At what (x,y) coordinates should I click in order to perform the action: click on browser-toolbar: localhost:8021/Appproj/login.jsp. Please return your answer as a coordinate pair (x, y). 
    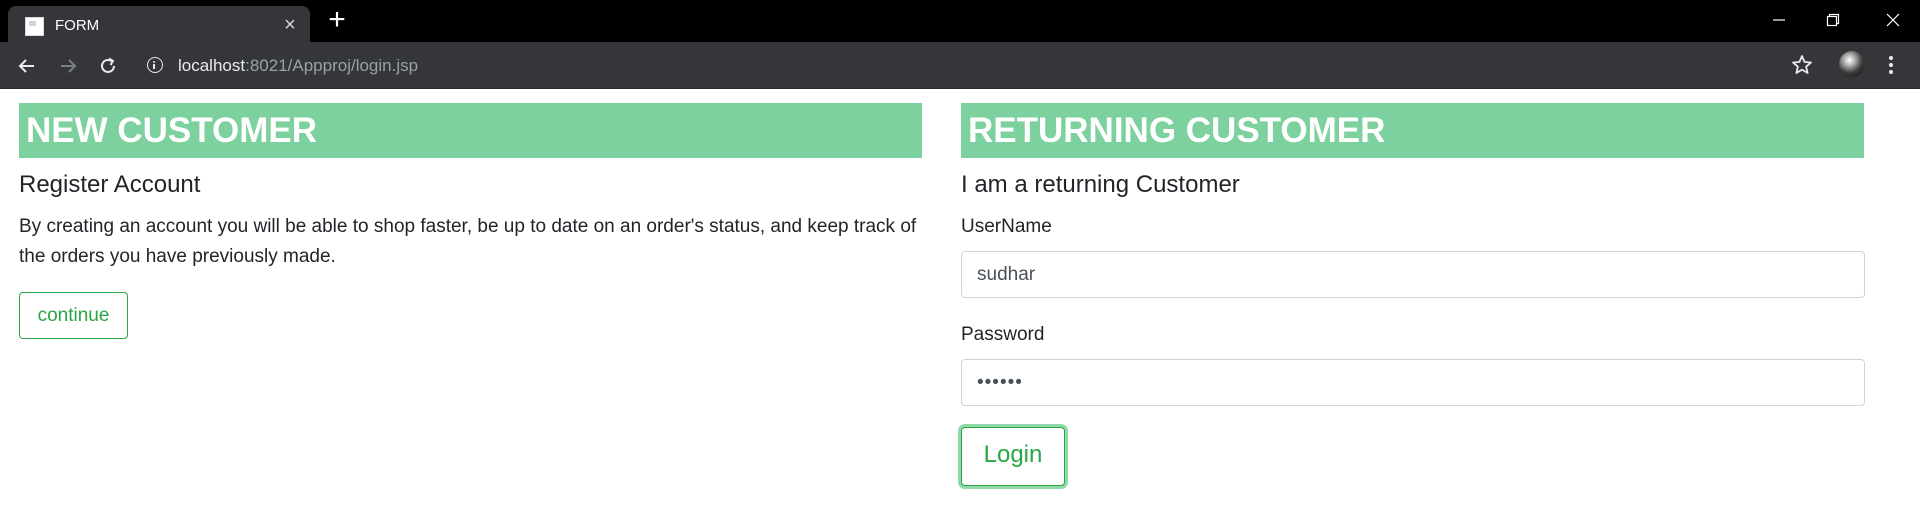
    Looking at the image, I should click on (960, 65).